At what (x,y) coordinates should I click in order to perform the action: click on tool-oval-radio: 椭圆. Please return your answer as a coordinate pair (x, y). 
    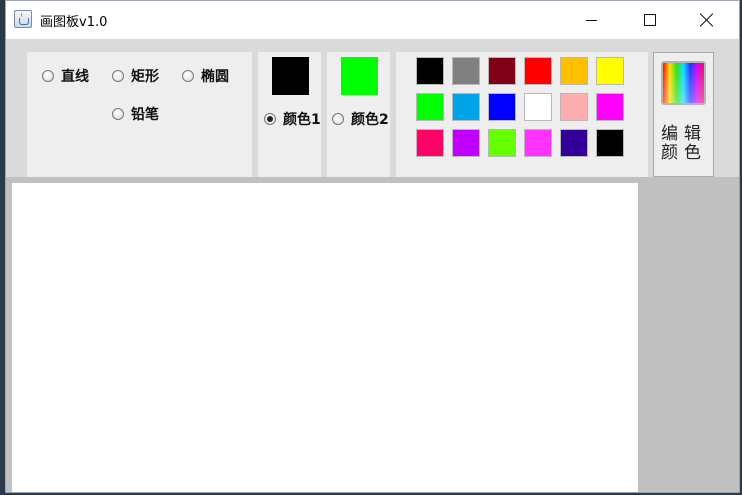
    Looking at the image, I should click on (205, 76).